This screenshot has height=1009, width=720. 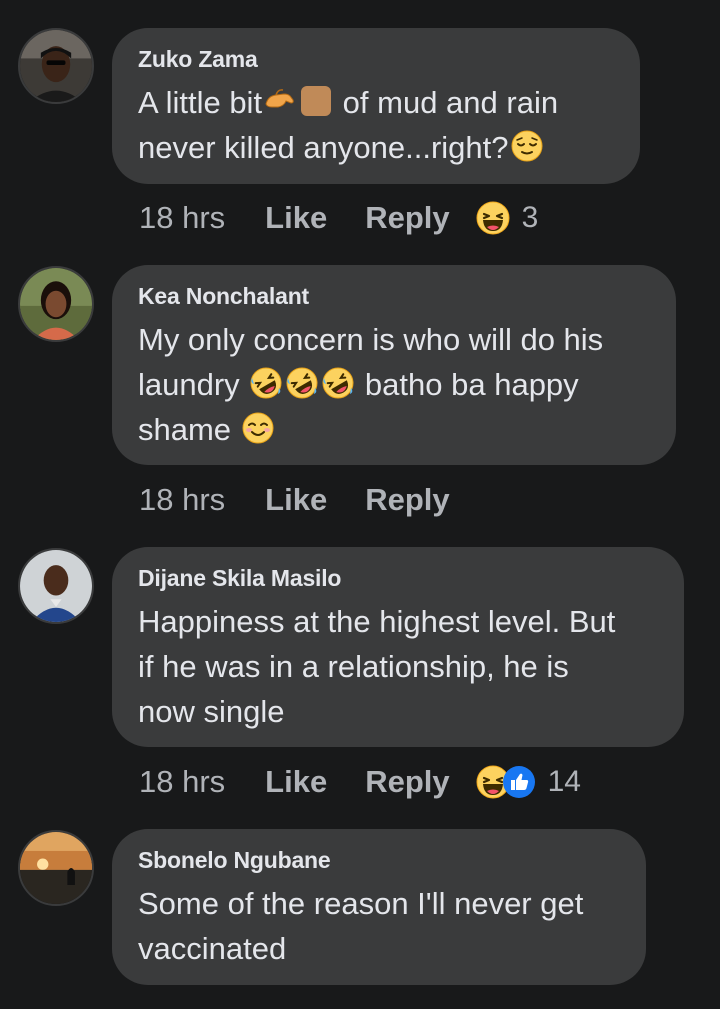 I want to click on comment-text-part: never killed anyone, so click(x=272, y=147).